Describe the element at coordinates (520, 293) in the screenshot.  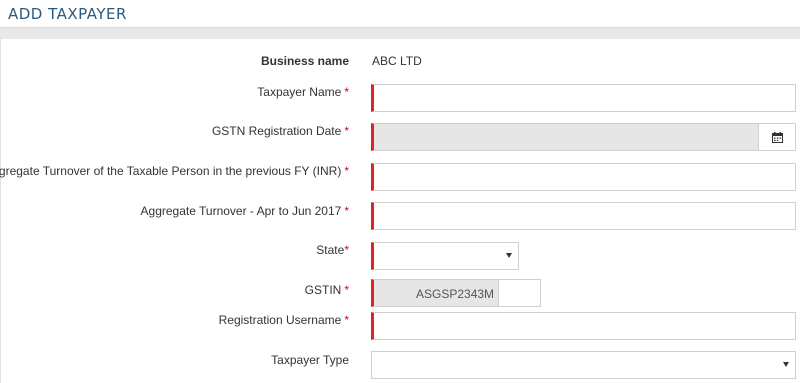
I see `gstin-suffix-input` at that location.